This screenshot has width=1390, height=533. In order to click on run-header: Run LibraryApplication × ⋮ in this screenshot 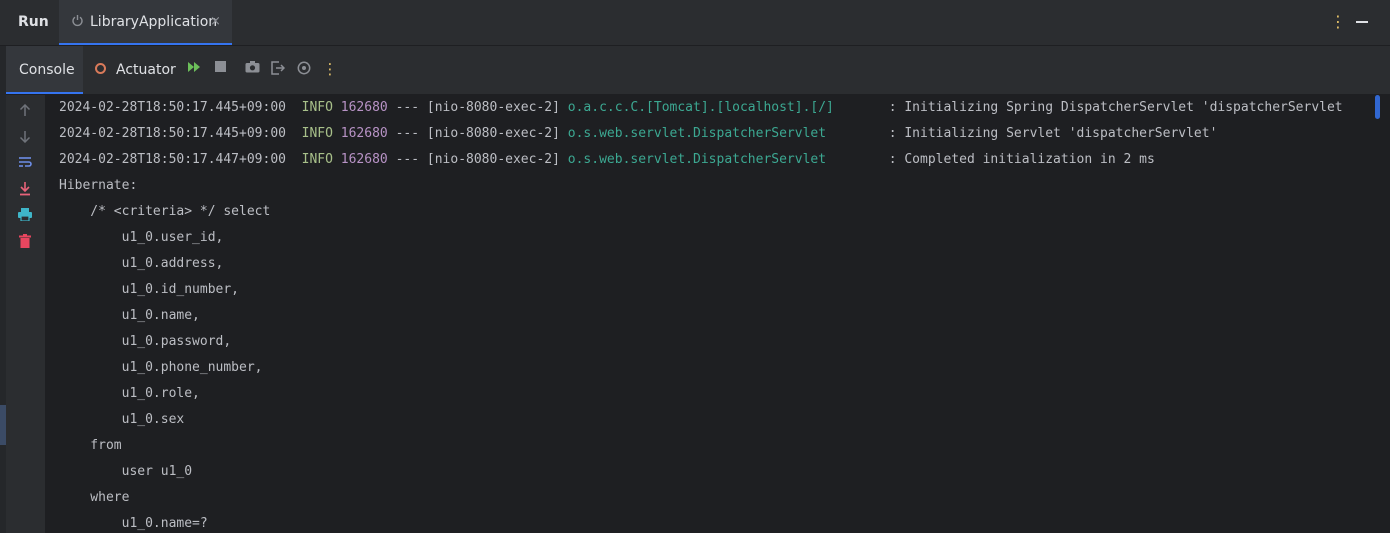, I will do `click(695, 23)`.